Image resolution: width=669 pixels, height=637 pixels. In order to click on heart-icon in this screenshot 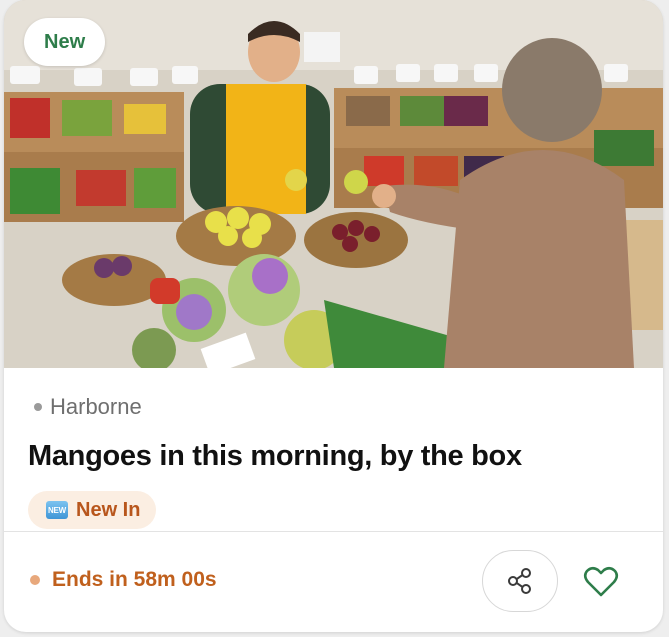, I will do `click(601, 581)`.